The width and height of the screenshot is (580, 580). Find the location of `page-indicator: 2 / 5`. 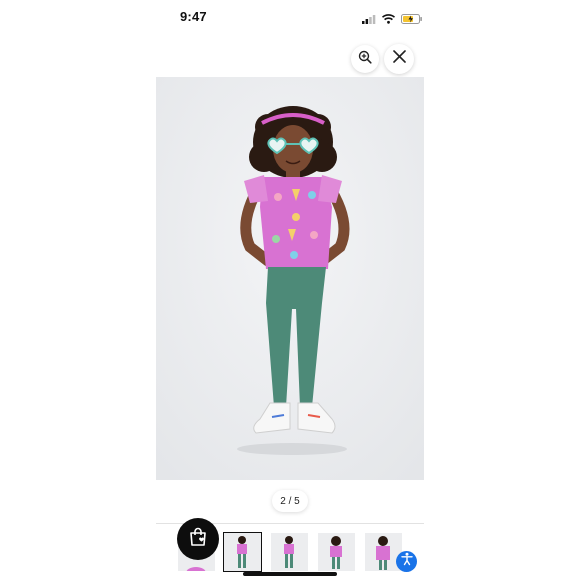

page-indicator: 2 / 5 is located at coordinates (290, 501).